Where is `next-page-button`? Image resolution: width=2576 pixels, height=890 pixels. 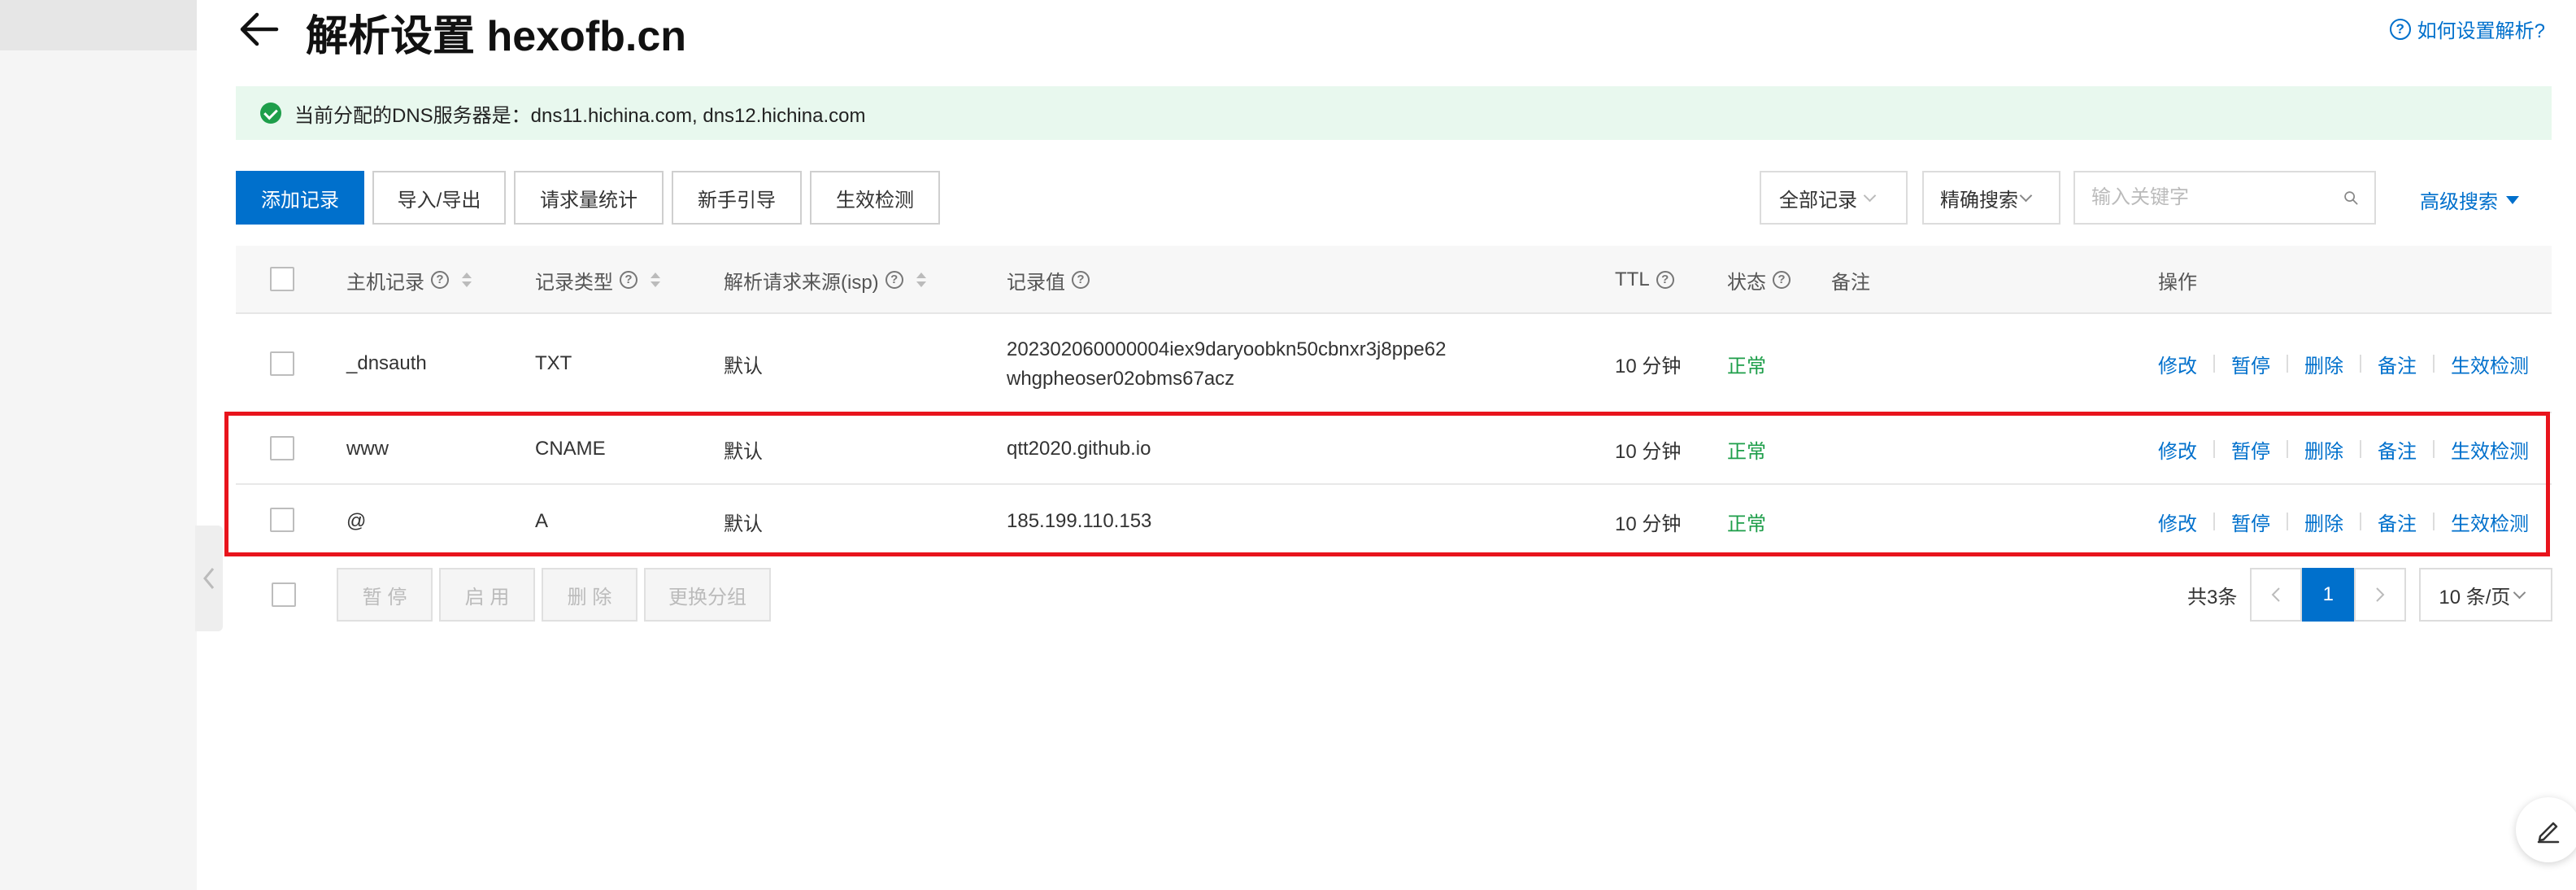
next-page-button is located at coordinates (2381, 595).